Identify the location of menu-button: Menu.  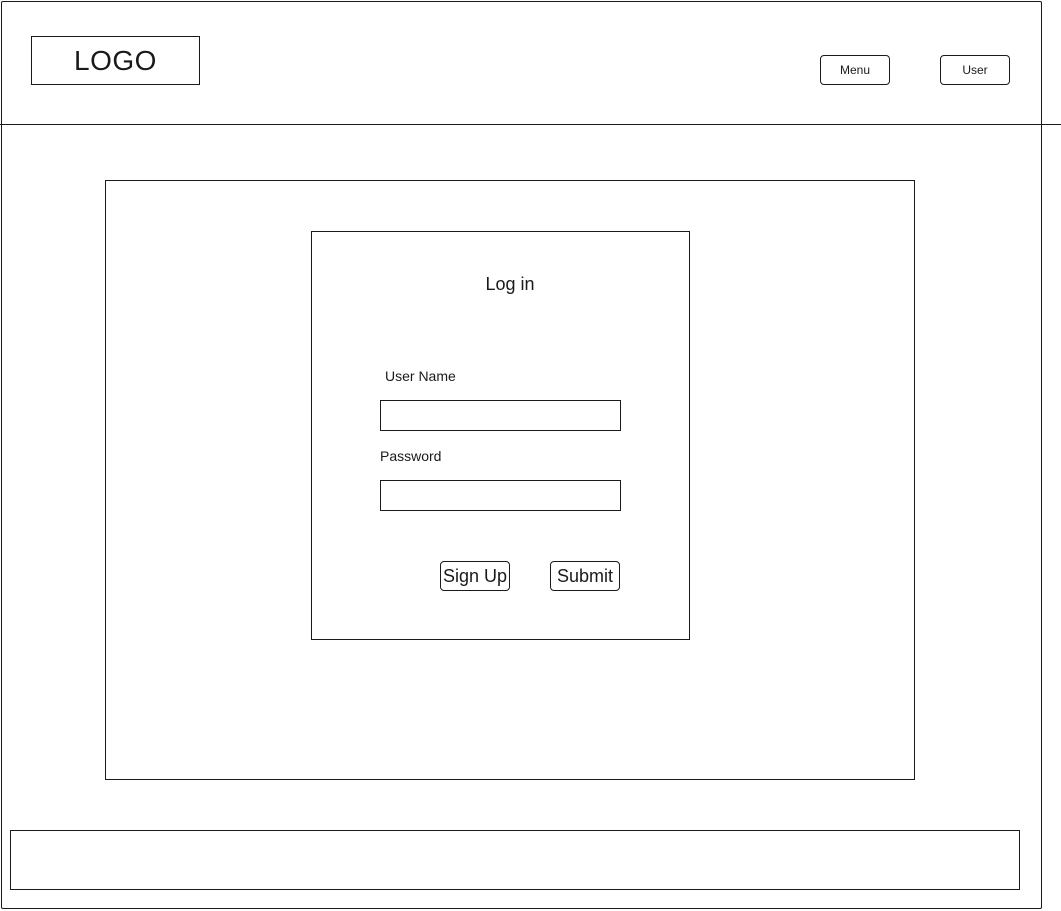
(855, 70).